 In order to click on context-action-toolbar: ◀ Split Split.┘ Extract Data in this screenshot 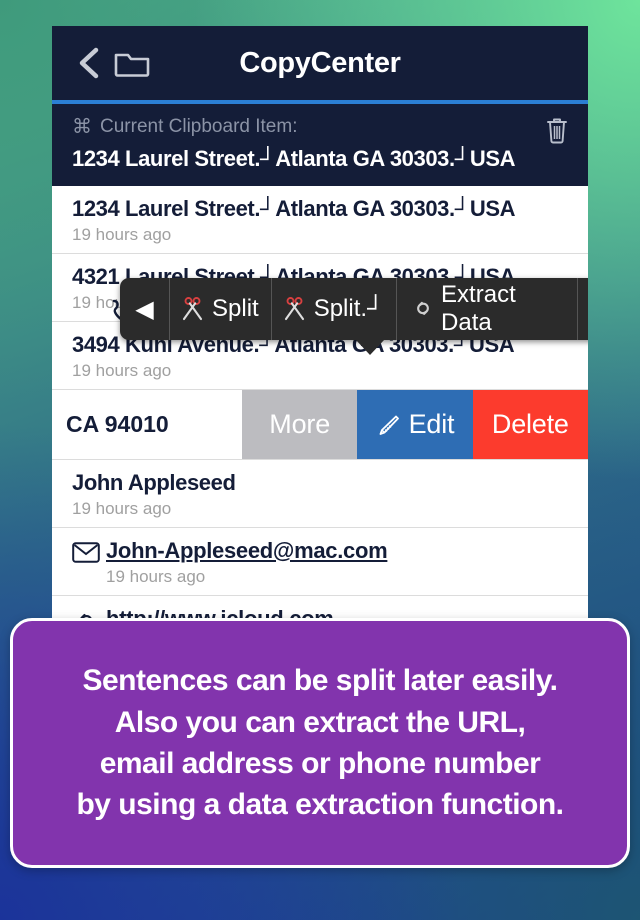, I will do `click(354, 309)`.